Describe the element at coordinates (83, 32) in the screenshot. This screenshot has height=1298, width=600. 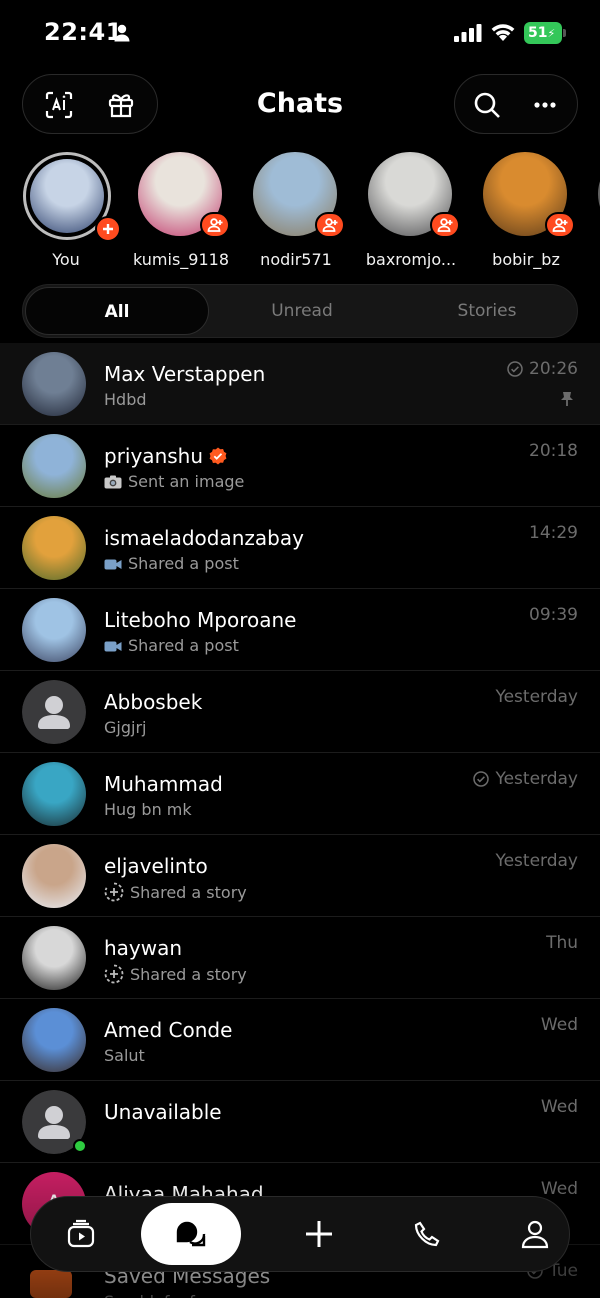
I see `status-time: 22:41` at that location.